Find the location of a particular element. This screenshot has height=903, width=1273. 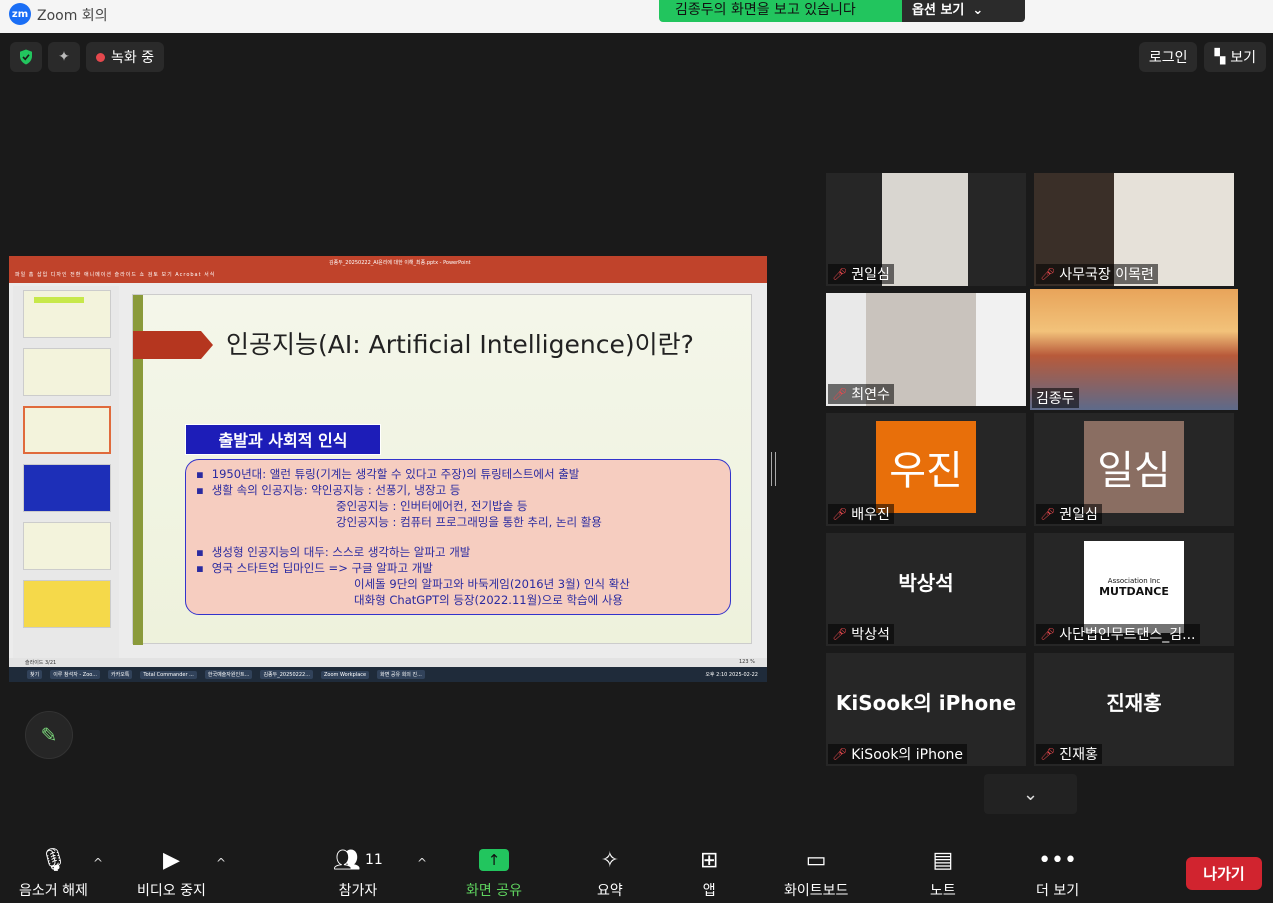

powerpoint-statusbar: 슬라이드 3/21 123 % is located at coordinates (388, 662).